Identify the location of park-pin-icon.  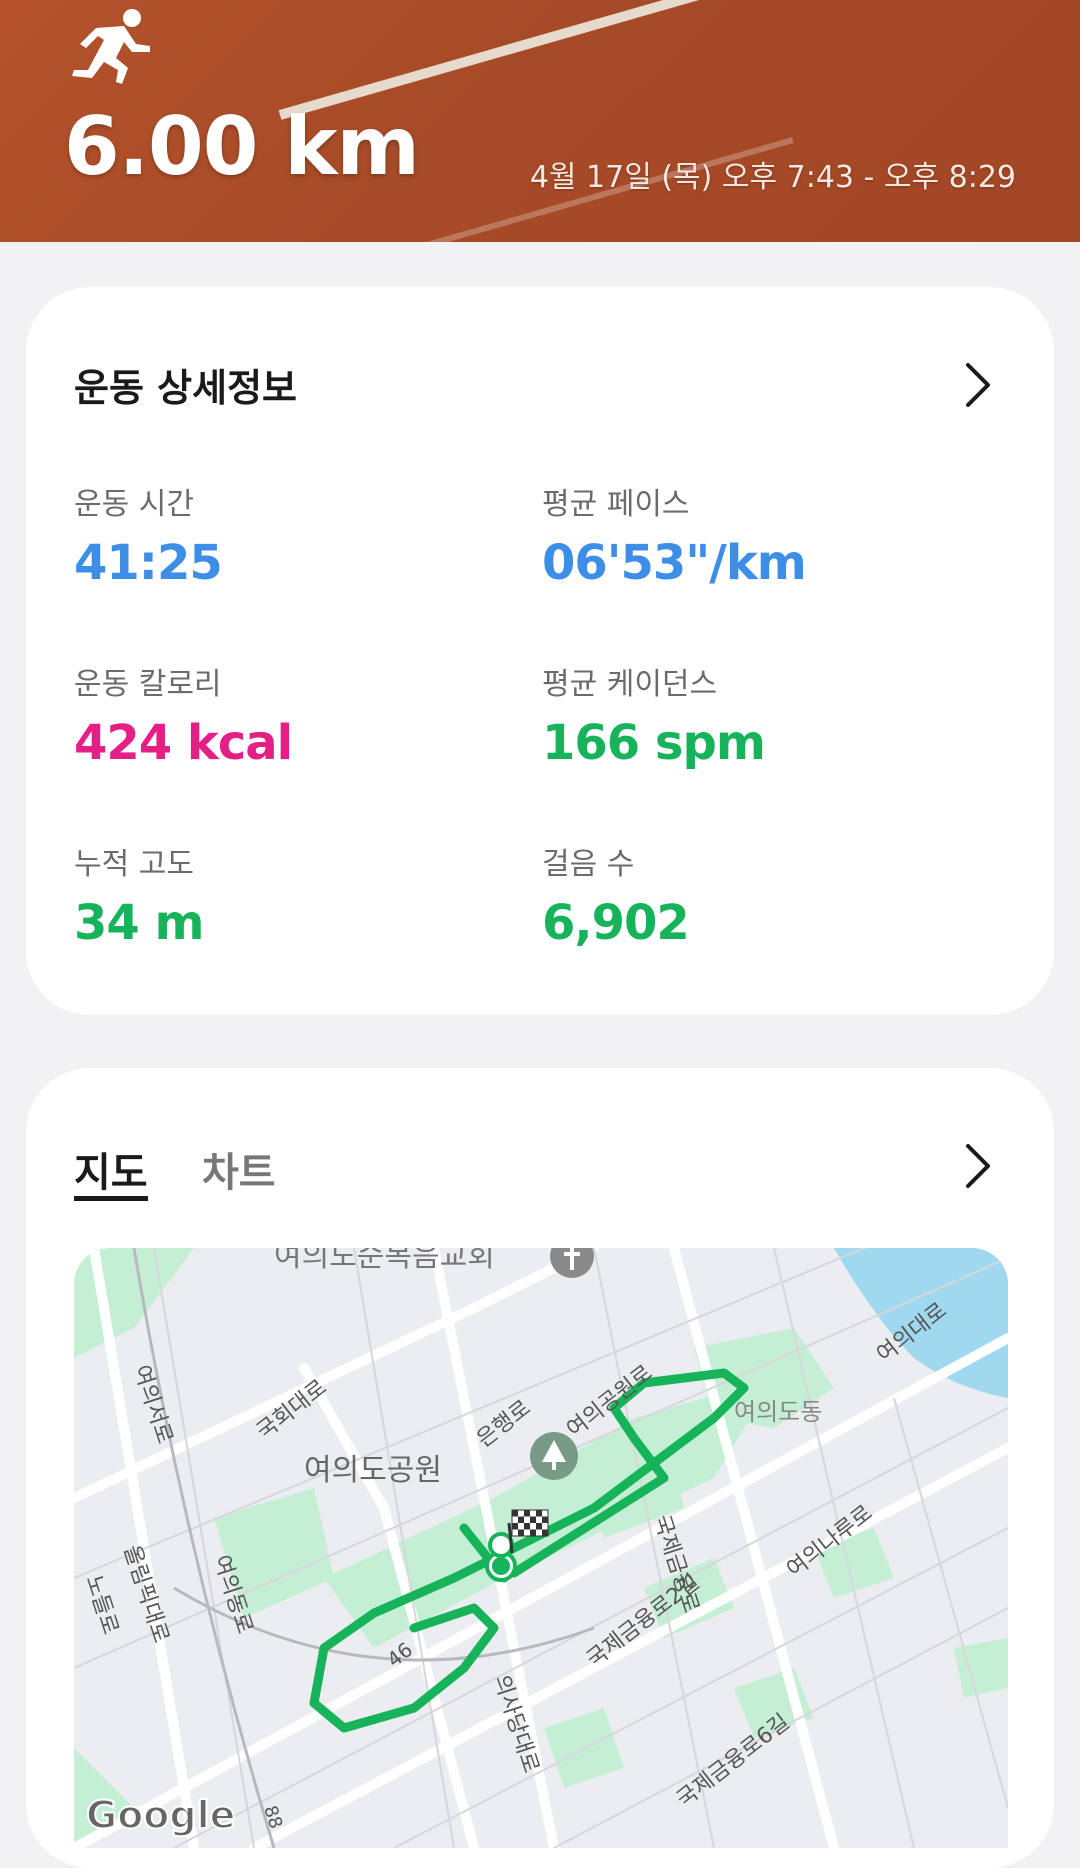
(554, 1456).